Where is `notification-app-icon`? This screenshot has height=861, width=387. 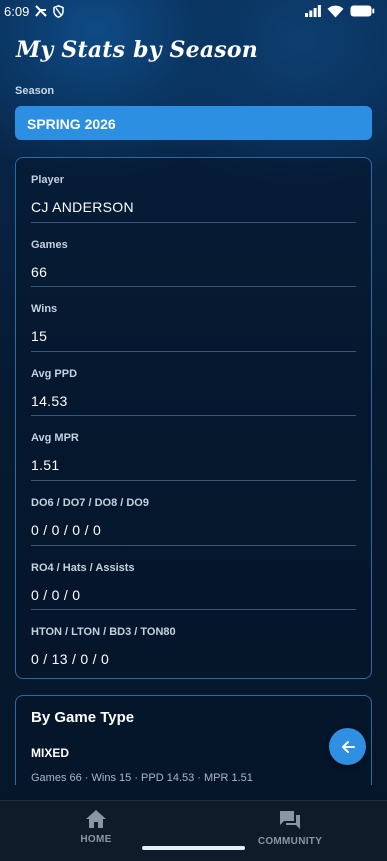
notification-app-icon is located at coordinates (41, 11).